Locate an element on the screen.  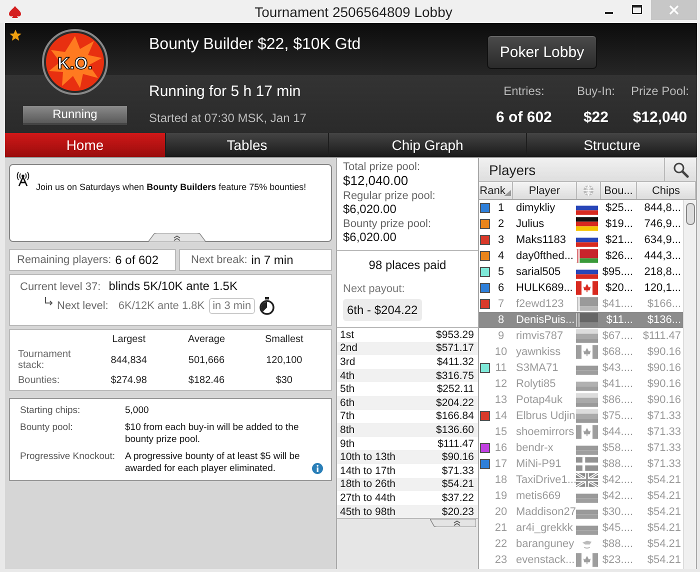
info-icon is located at coordinates (317, 468).